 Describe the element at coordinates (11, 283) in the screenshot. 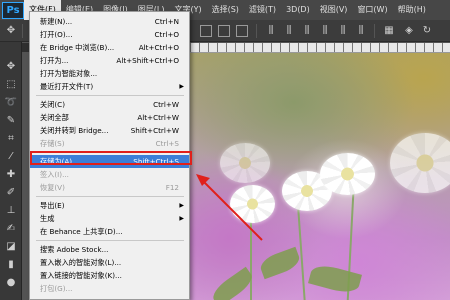

I see `blur-tool-icon: ●` at that location.